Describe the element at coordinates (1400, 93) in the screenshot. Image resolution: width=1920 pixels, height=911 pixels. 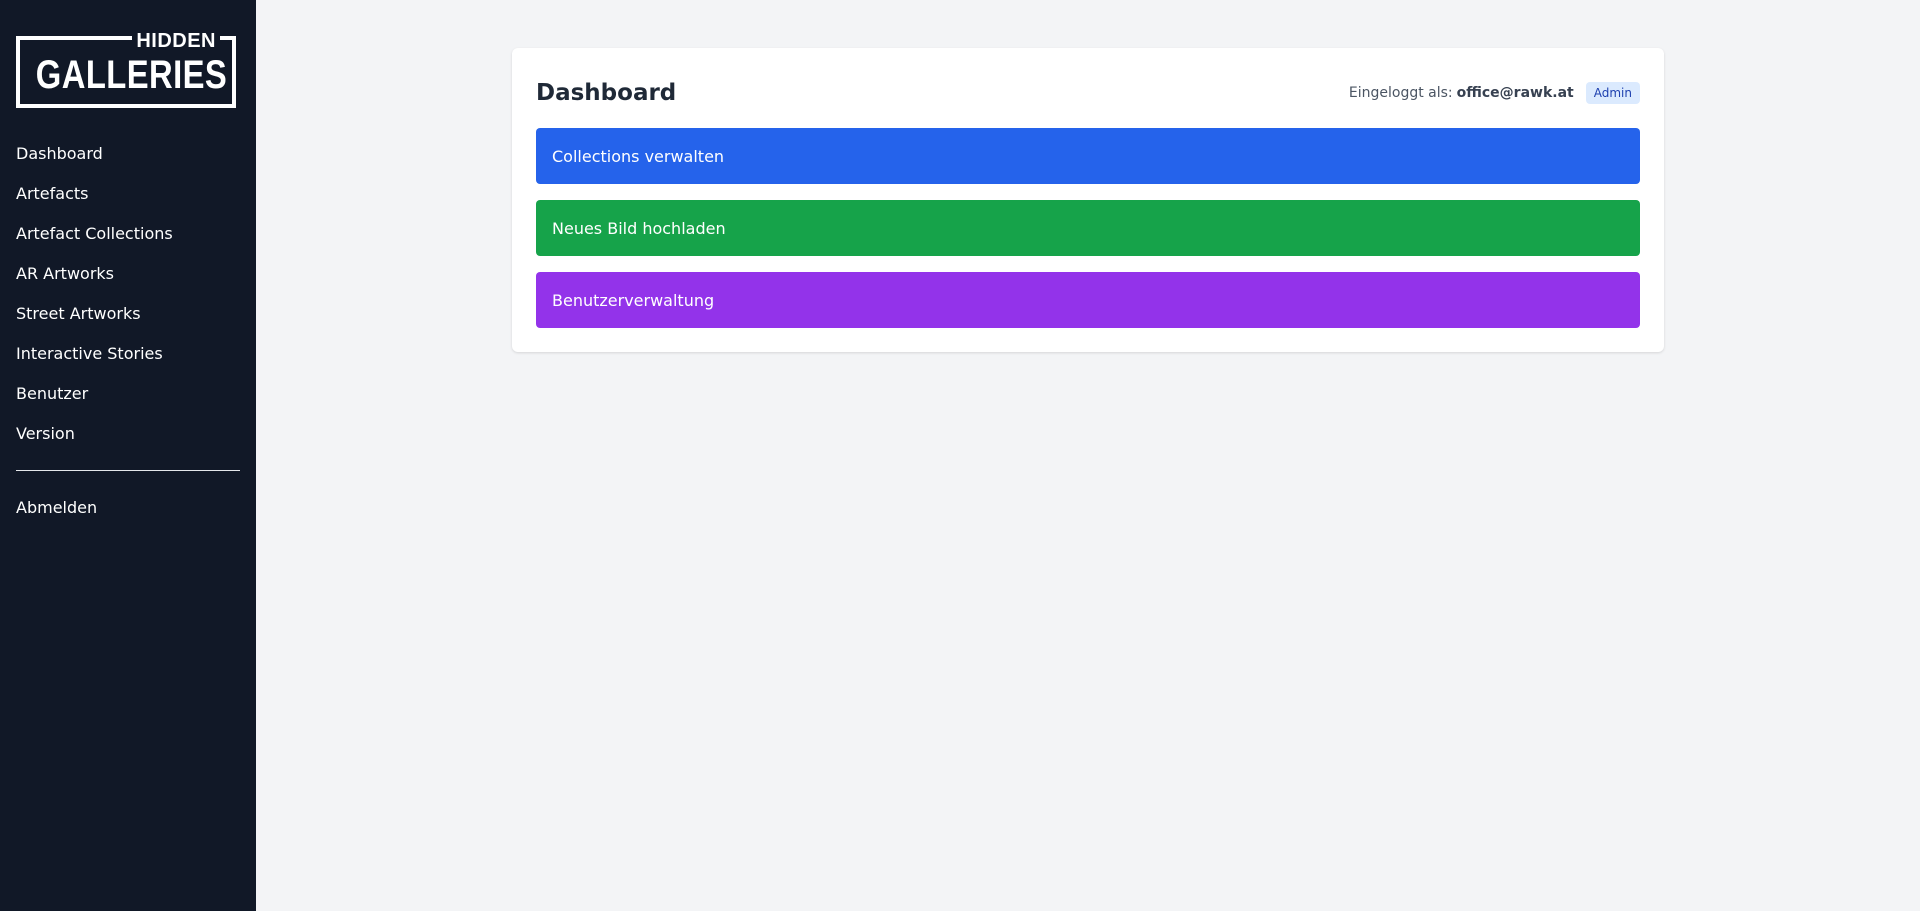
I see `logged-in-label: Eingeloggt als:` at that location.